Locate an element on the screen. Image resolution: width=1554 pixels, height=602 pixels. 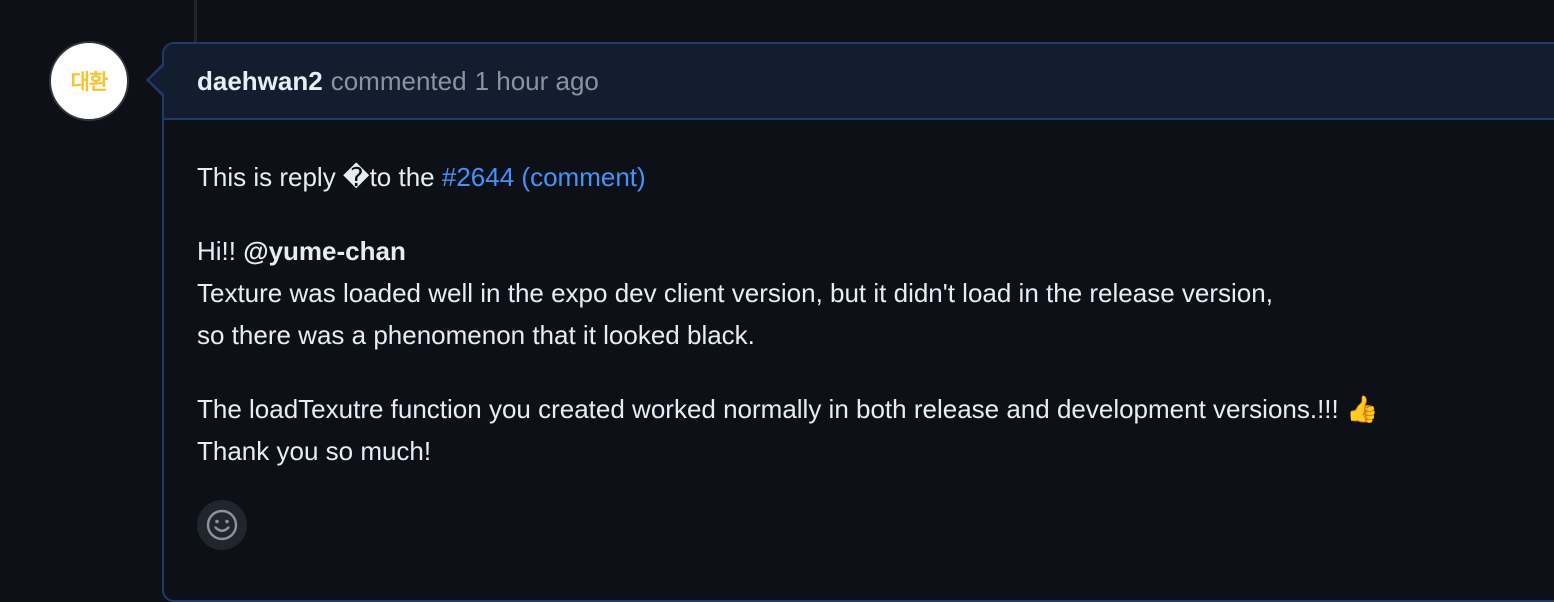
greeting-text: Hi!! is located at coordinates (216, 251).